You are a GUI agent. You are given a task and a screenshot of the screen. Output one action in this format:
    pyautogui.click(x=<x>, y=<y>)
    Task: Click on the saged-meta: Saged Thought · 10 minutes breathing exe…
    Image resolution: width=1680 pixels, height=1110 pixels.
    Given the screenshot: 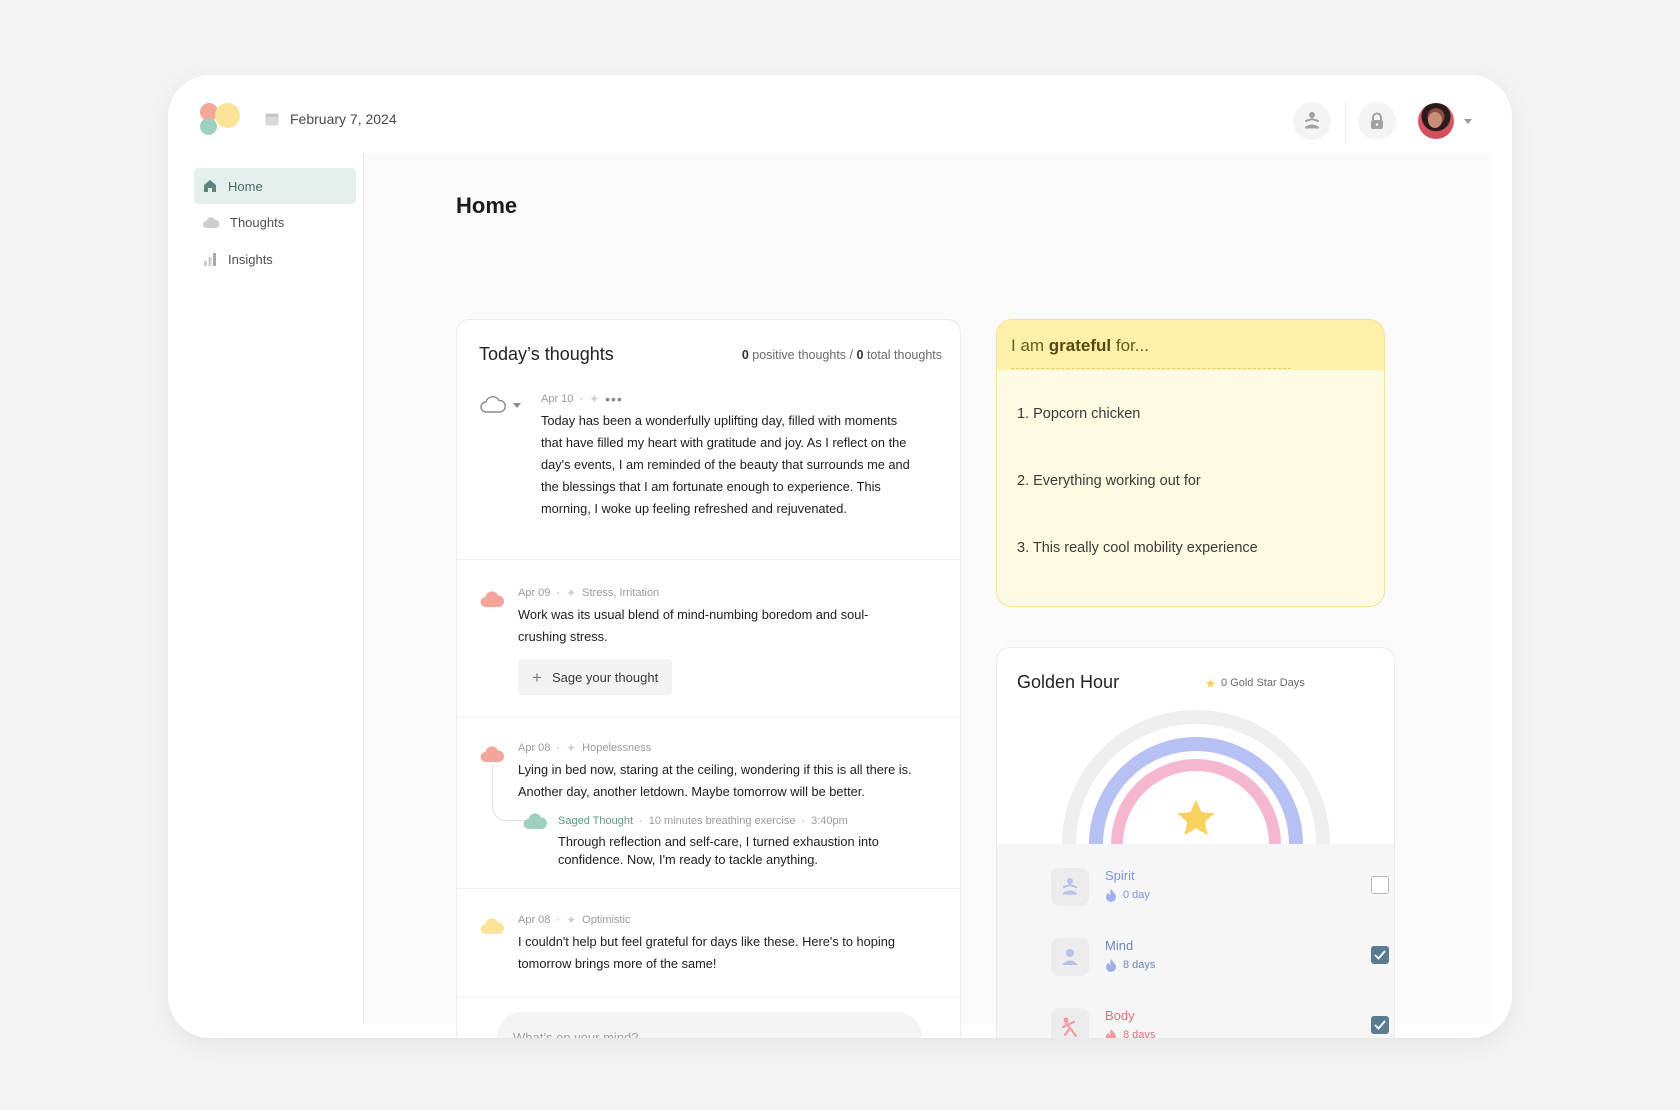 What is the action you would take?
    pyautogui.click(x=703, y=821)
    